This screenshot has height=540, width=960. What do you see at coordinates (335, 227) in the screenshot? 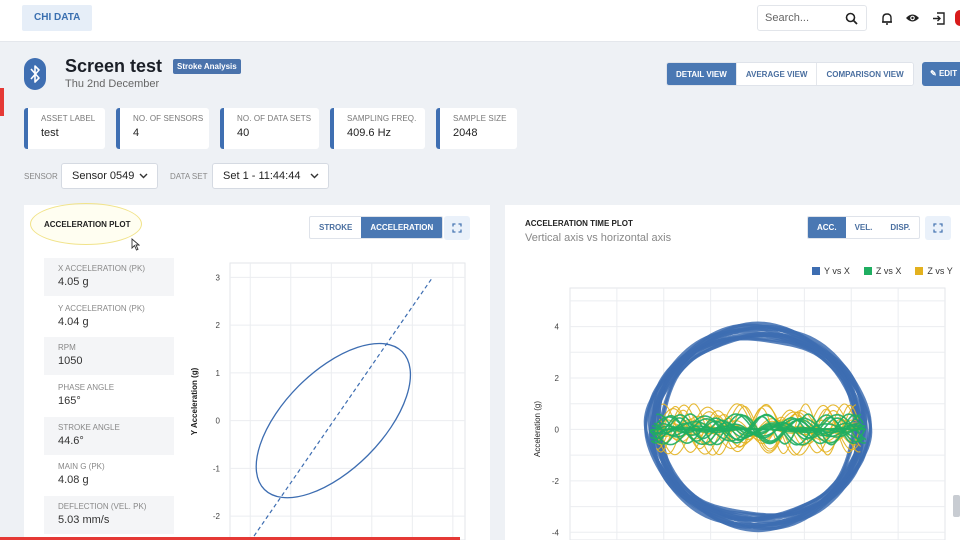
I see `tab-stroke: STROKE` at bounding box center [335, 227].